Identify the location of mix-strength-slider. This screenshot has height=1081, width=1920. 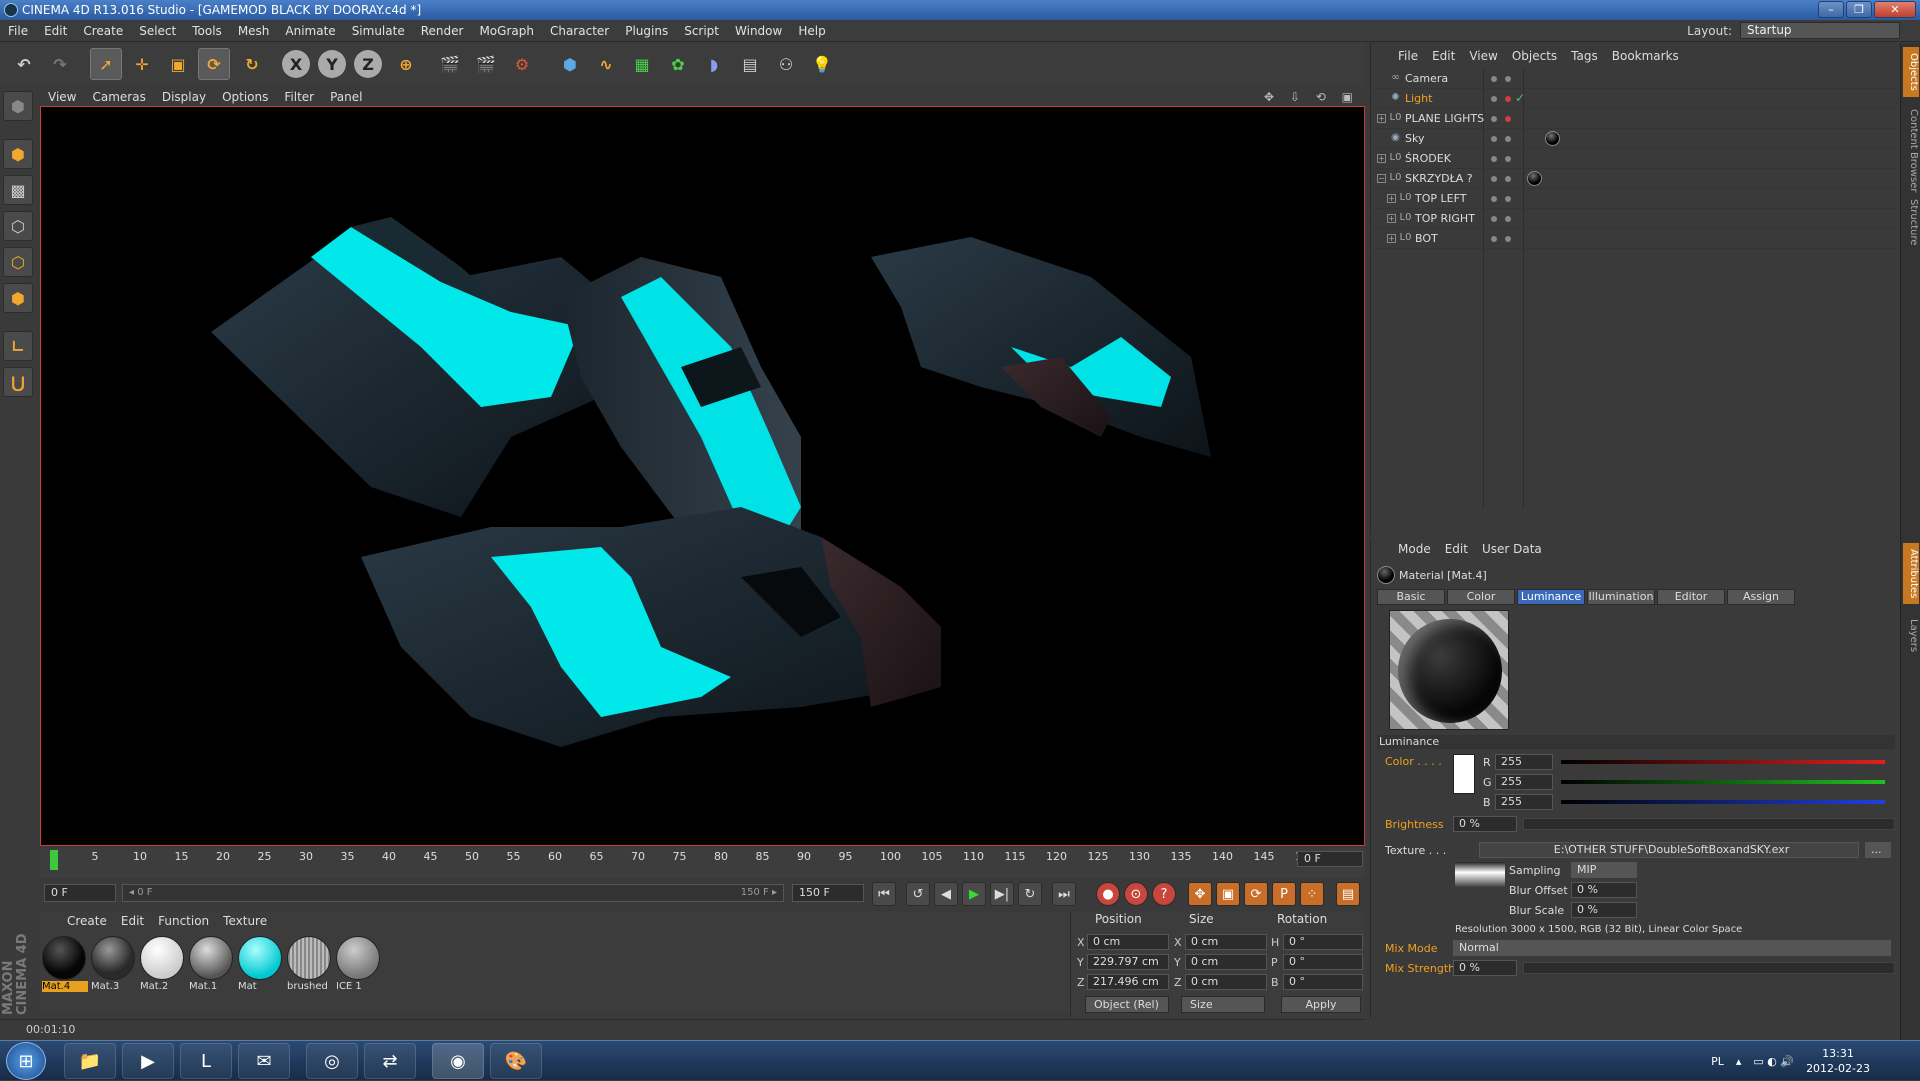
(1709, 968).